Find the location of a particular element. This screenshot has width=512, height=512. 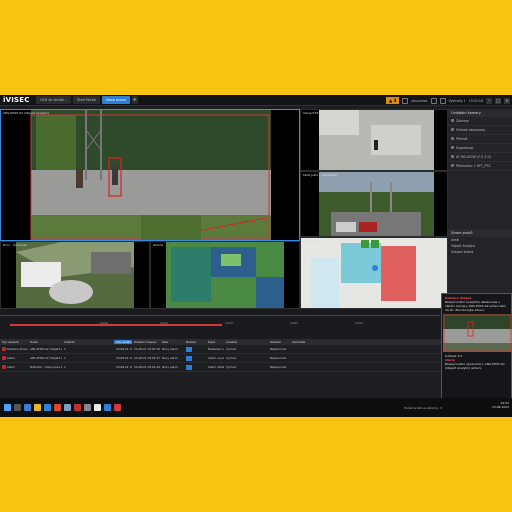

maximize-button: □ is located at coordinates (498, 100).